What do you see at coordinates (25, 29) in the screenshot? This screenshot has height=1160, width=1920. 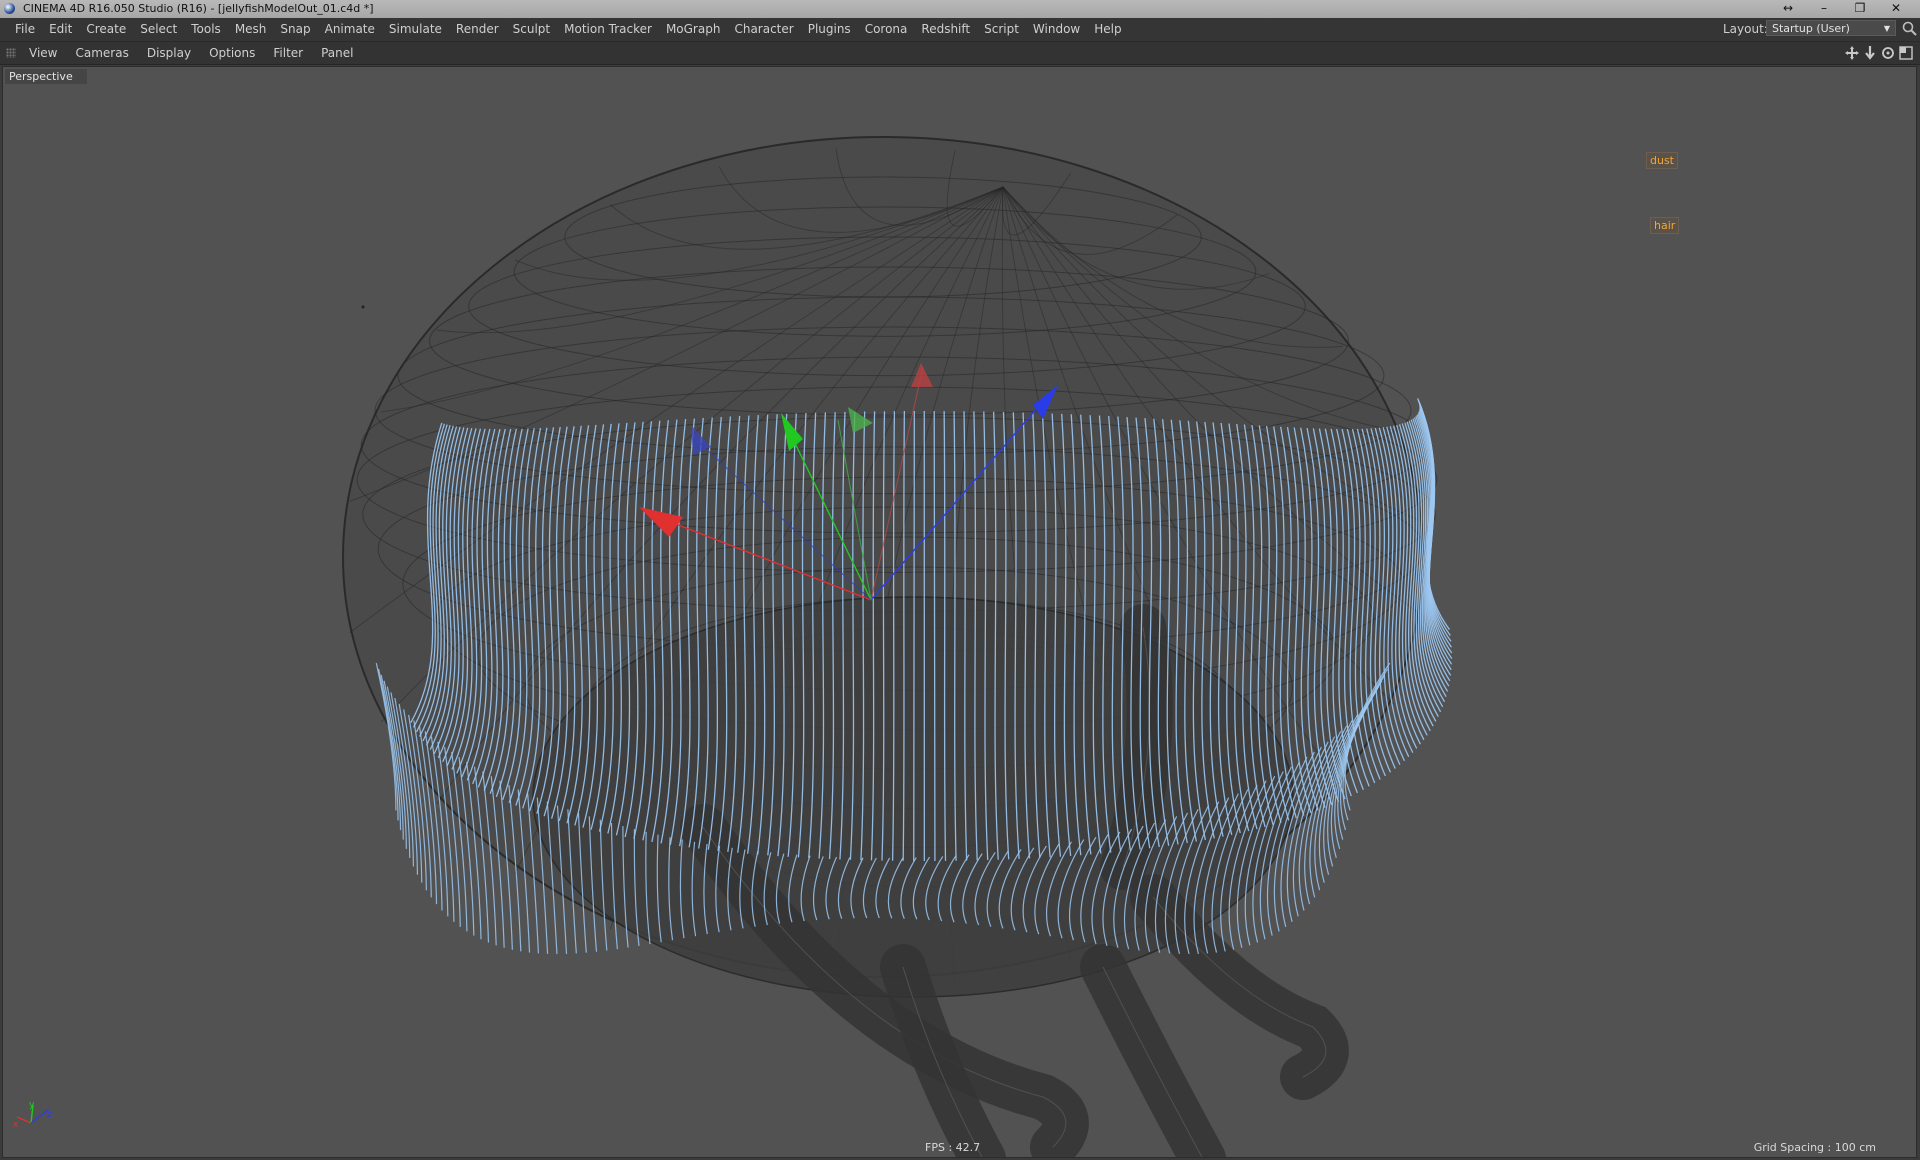 I see `menu-file: File` at bounding box center [25, 29].